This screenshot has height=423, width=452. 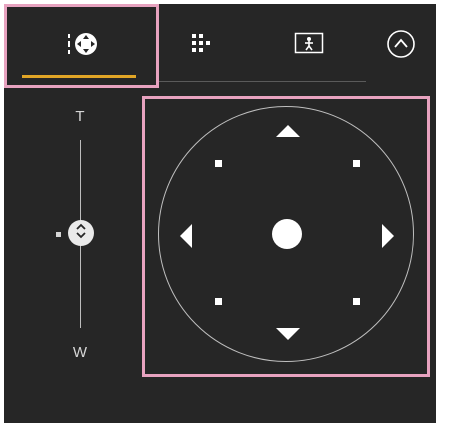 I want to click on tab-framing, so click(x=309, y=46).